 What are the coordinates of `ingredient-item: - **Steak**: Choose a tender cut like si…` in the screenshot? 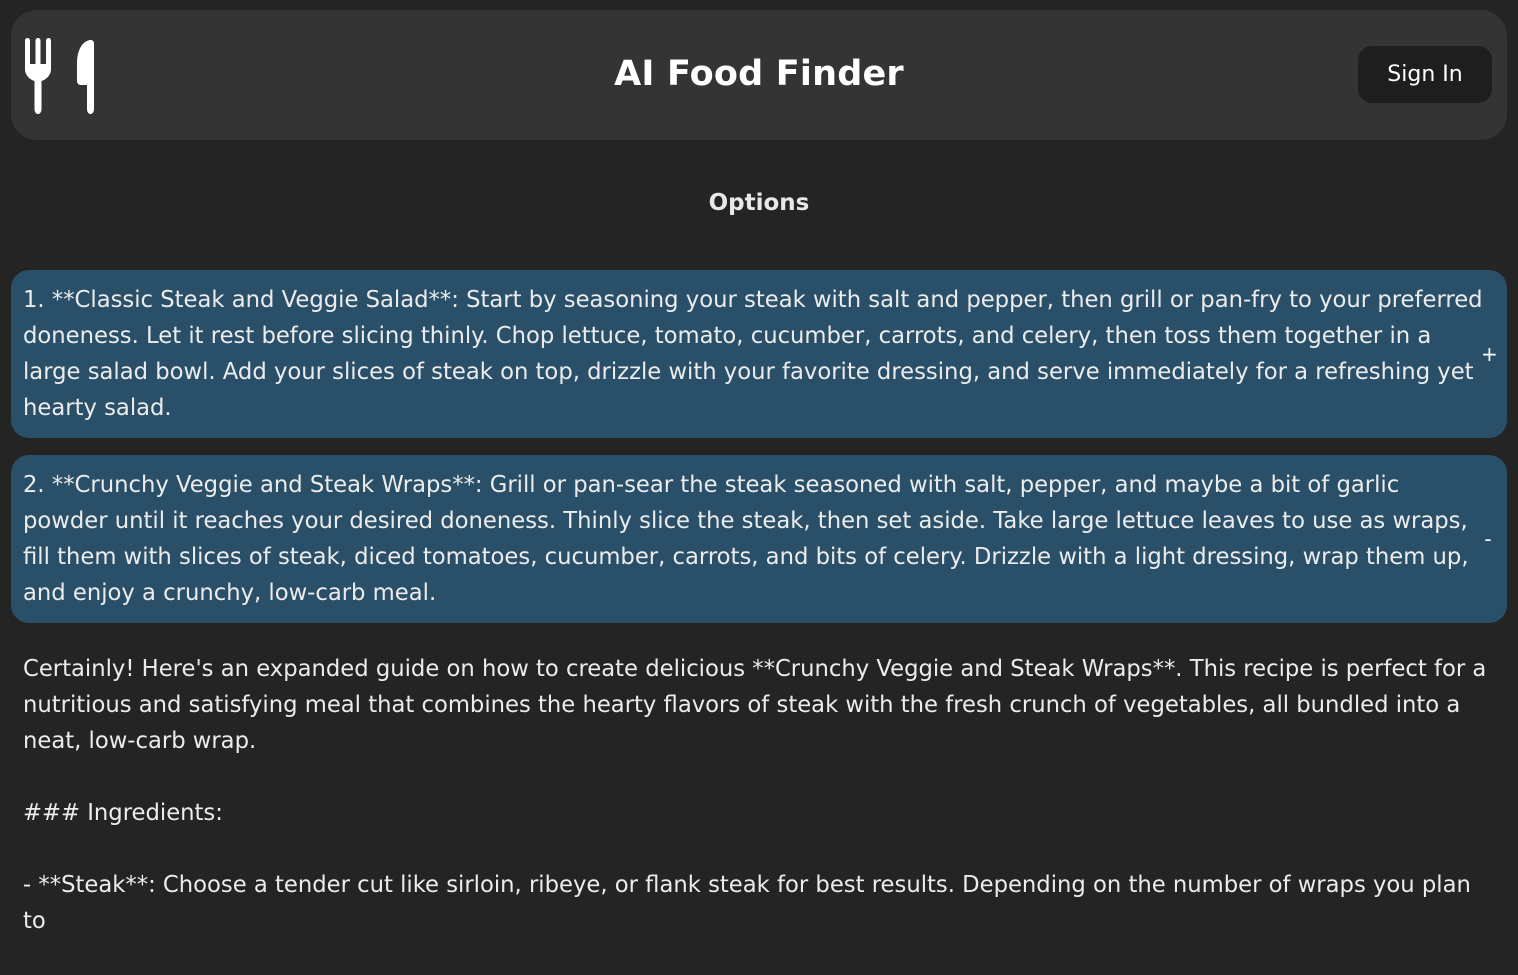 It's located at (751, 903).